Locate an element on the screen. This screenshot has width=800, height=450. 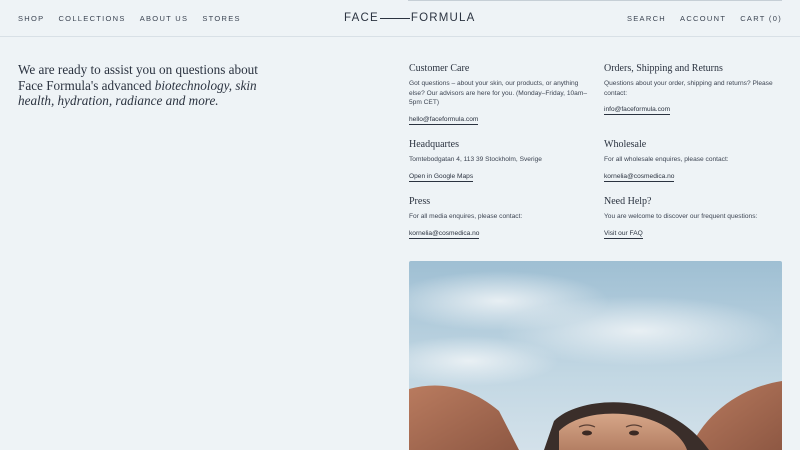
contact-title: Press is located at coordinates (420, 201).